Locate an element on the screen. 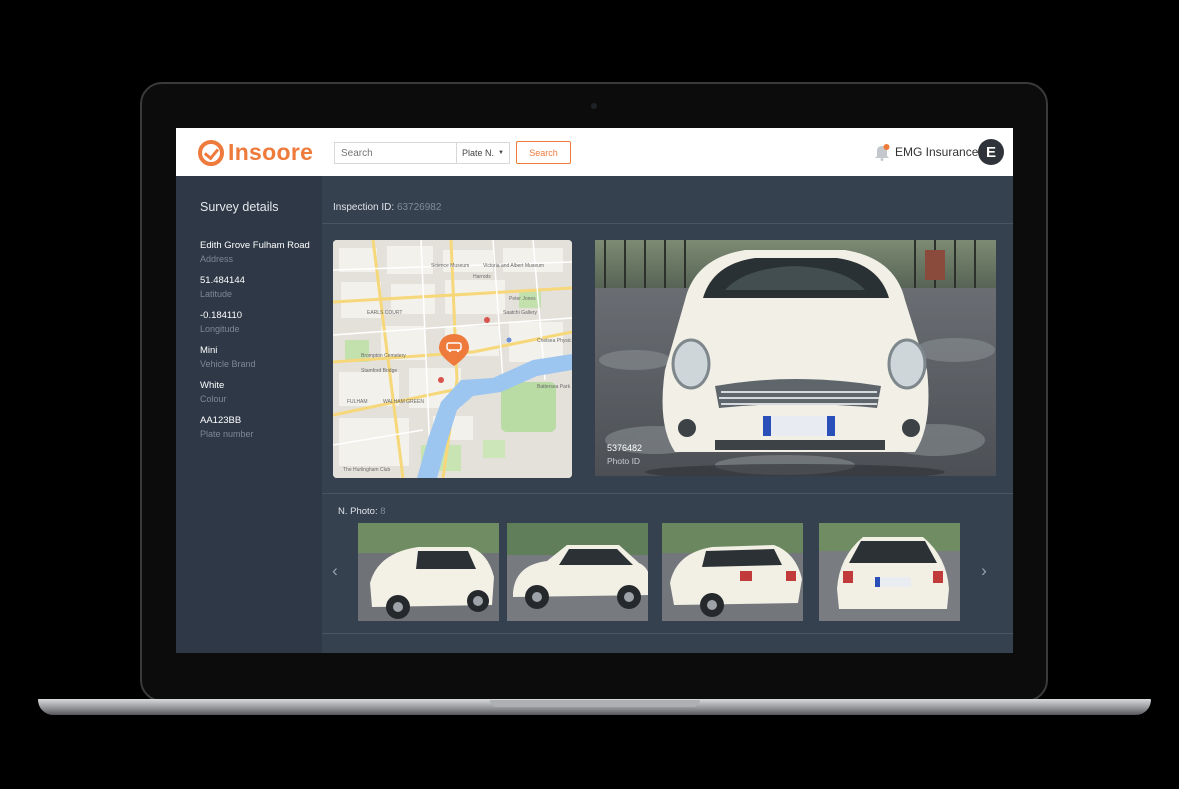 The width and height of the screenshot is (1179, 789). detail-plate-number: AA123BB Plate number is located at coordinates (227, 427).